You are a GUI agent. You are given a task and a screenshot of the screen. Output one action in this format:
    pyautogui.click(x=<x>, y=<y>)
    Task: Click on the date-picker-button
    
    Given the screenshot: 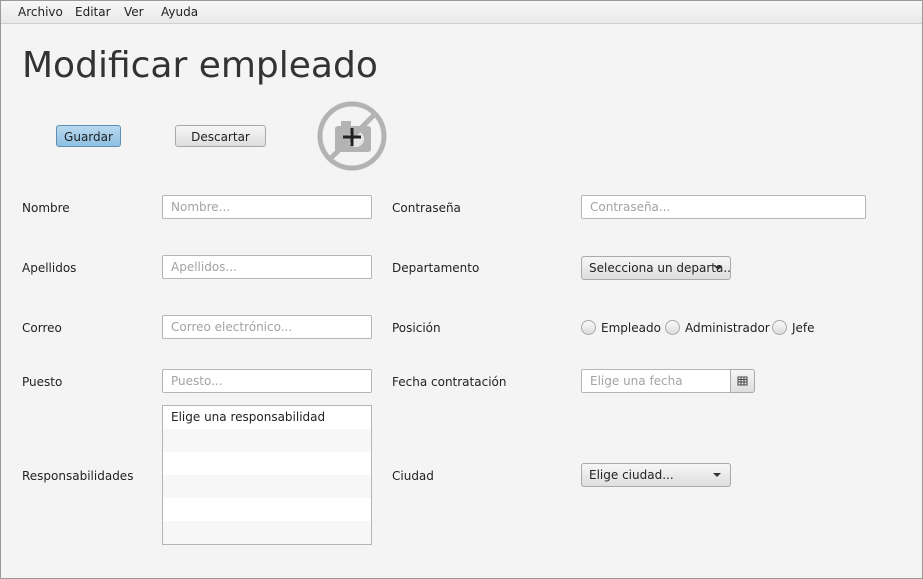 What is the action you would take?
    pyautogui.click(x=742, y=381)
    